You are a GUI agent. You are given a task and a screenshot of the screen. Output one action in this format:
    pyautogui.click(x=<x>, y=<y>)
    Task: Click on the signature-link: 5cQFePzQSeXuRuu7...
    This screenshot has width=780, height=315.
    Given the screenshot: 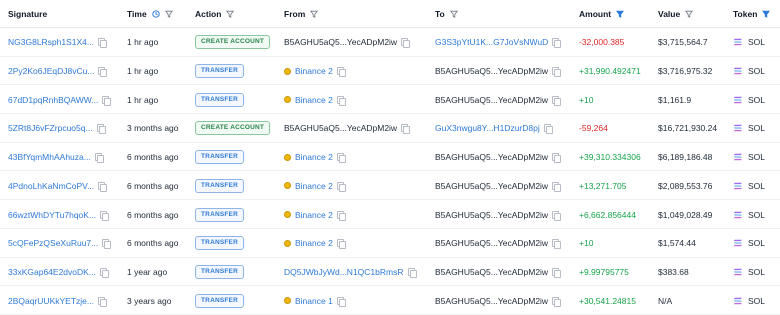 What is the action you would take?
    pyautogui.click(x=53, y=243)
    